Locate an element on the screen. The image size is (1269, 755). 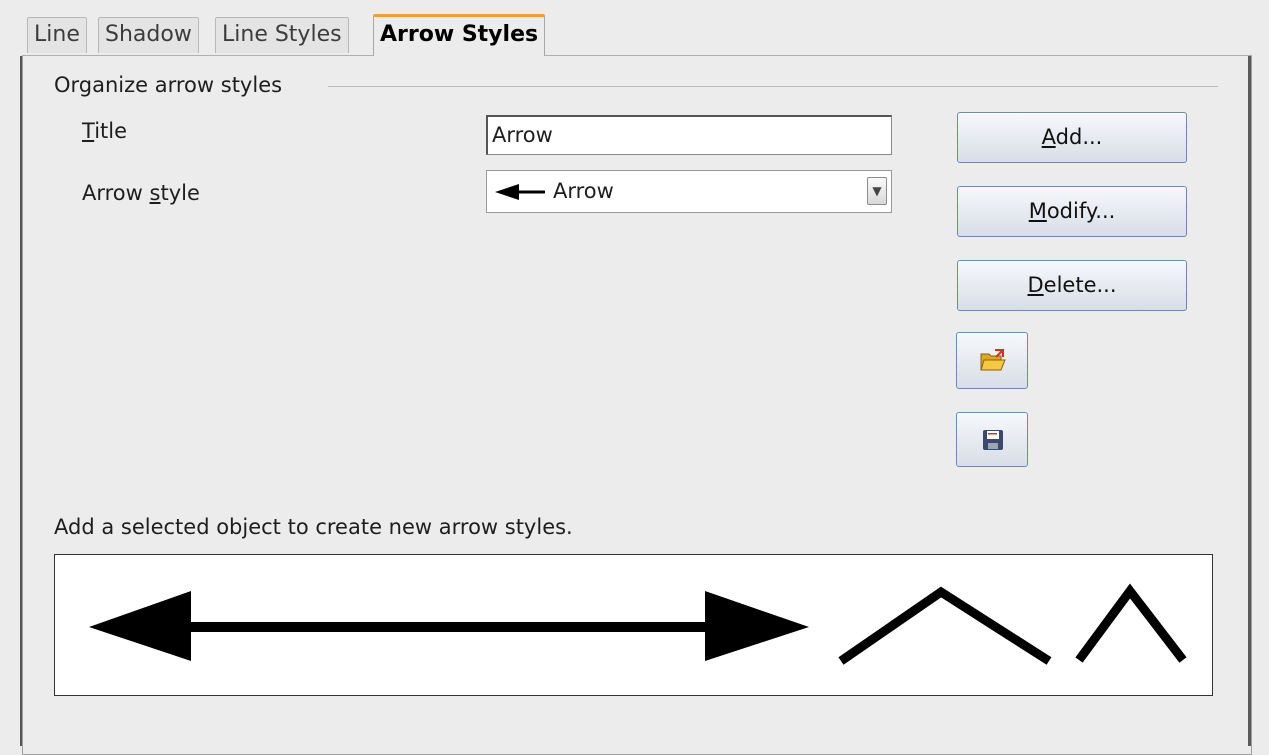
title-input: Arrow is located at coordinates (689, 135).